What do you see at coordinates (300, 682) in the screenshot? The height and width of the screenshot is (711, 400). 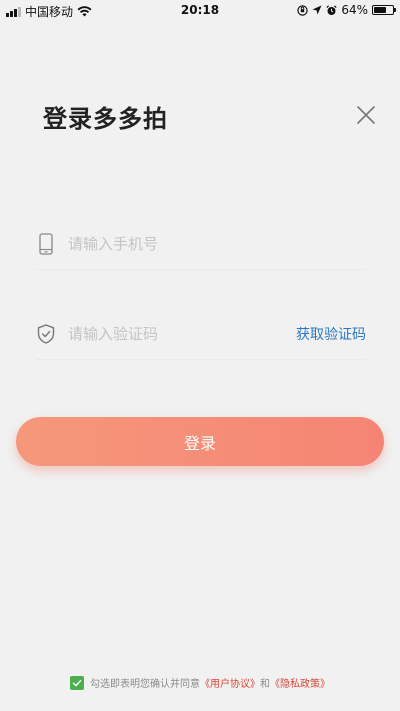 I see `privacy-policy-link: 《隐私政策》` at bounding box center [300, 682].